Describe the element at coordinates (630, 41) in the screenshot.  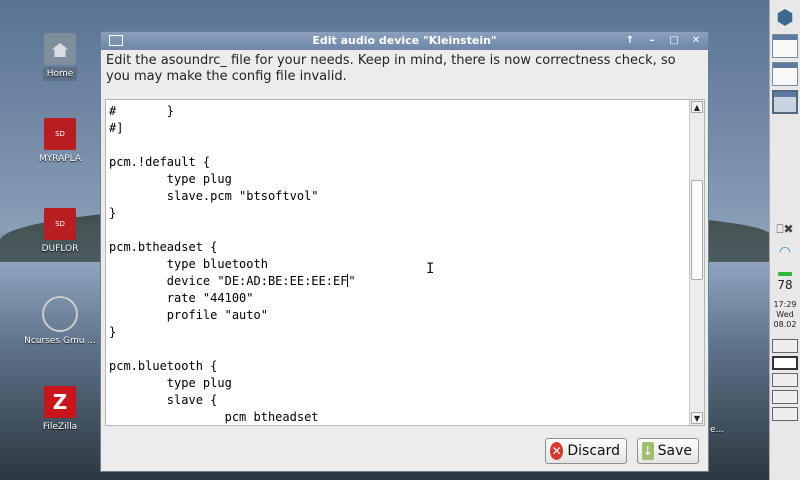
I see `keep-above-icon: ↑` at that location.